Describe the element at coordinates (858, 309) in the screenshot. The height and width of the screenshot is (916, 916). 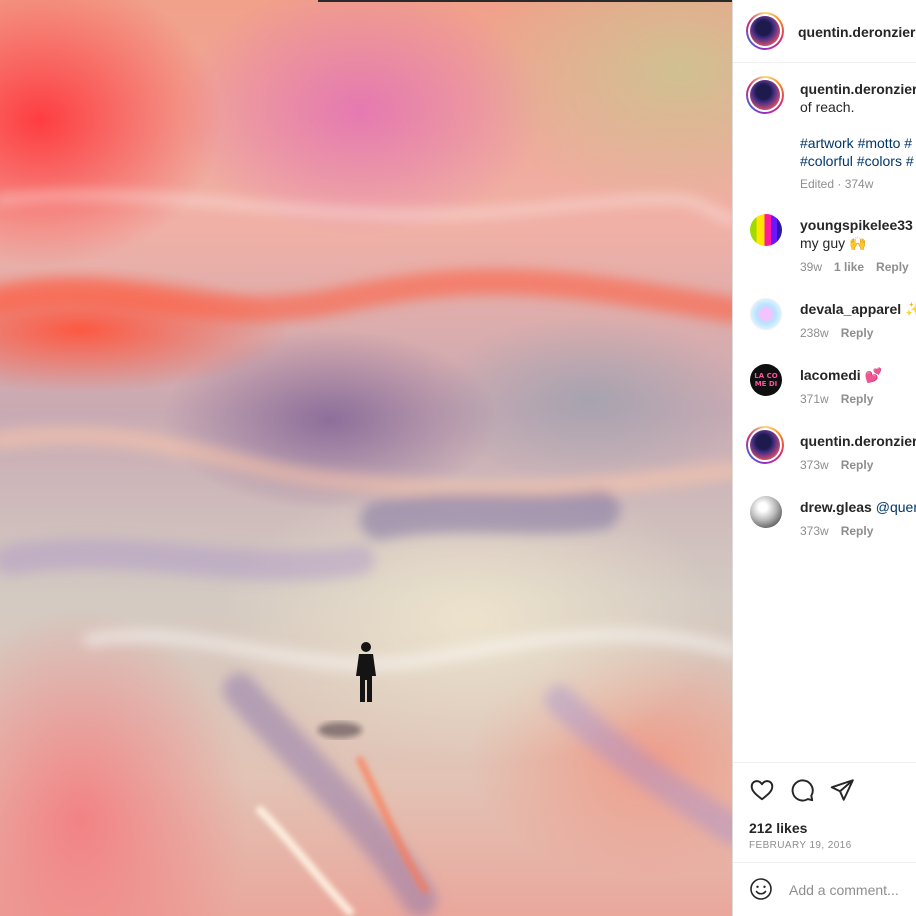
I see `comment-username: devala_apparel ✨` at that location.